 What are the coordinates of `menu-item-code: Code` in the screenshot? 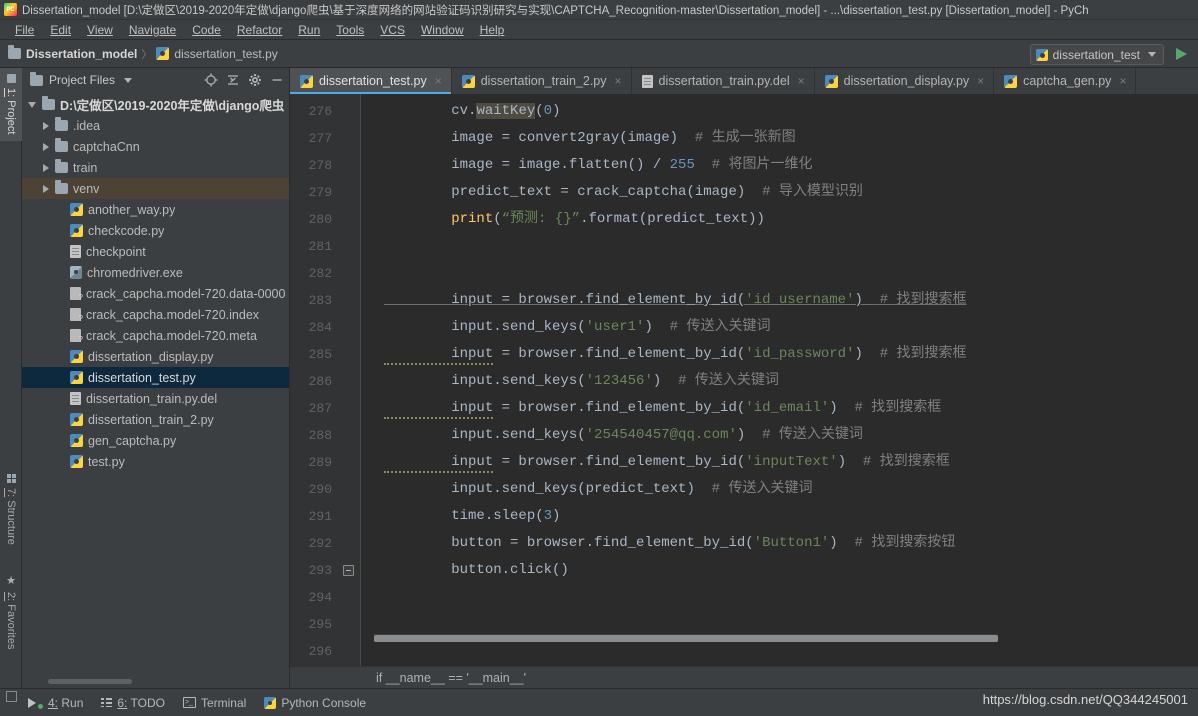 It's located at (206, 30).